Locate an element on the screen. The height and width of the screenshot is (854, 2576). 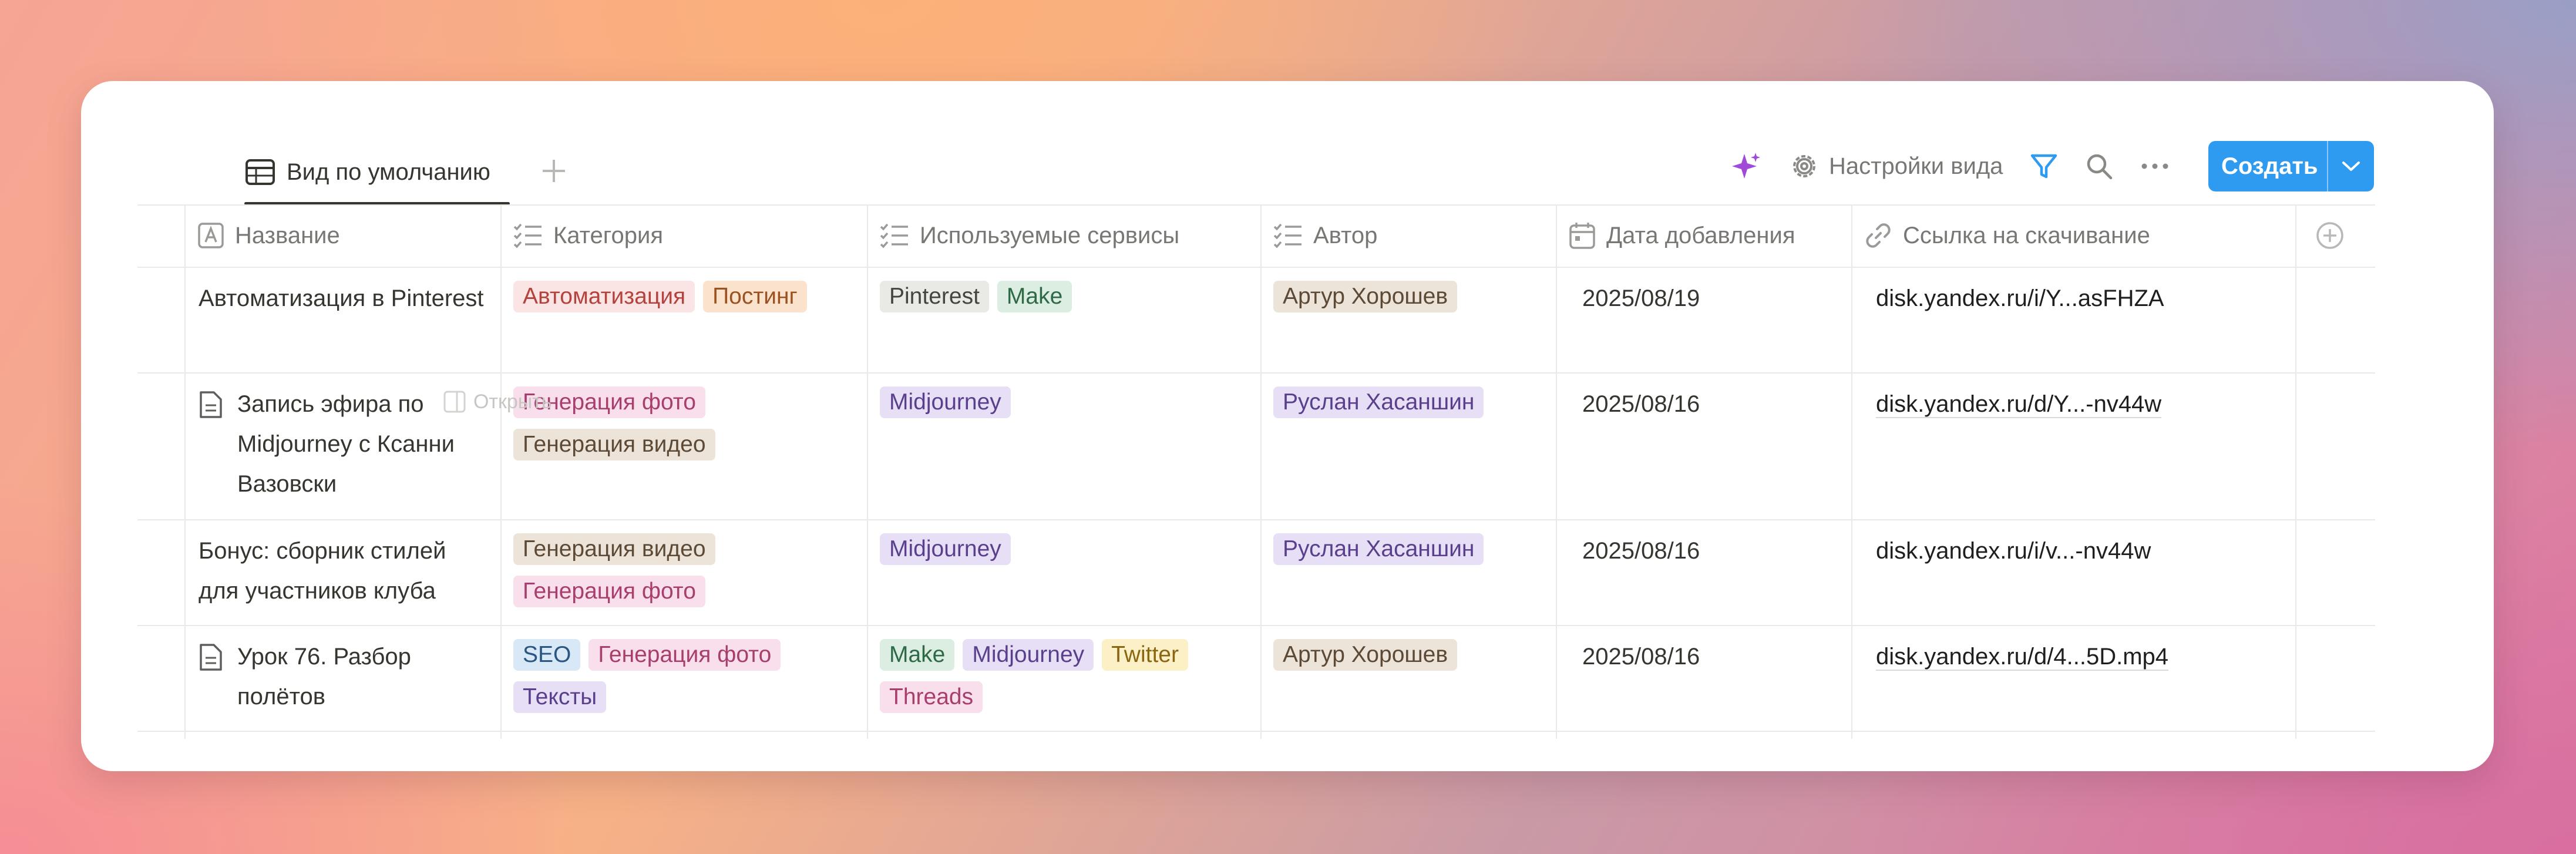
column-header-date: Дата добавления is located at coordinates (1682, 235).